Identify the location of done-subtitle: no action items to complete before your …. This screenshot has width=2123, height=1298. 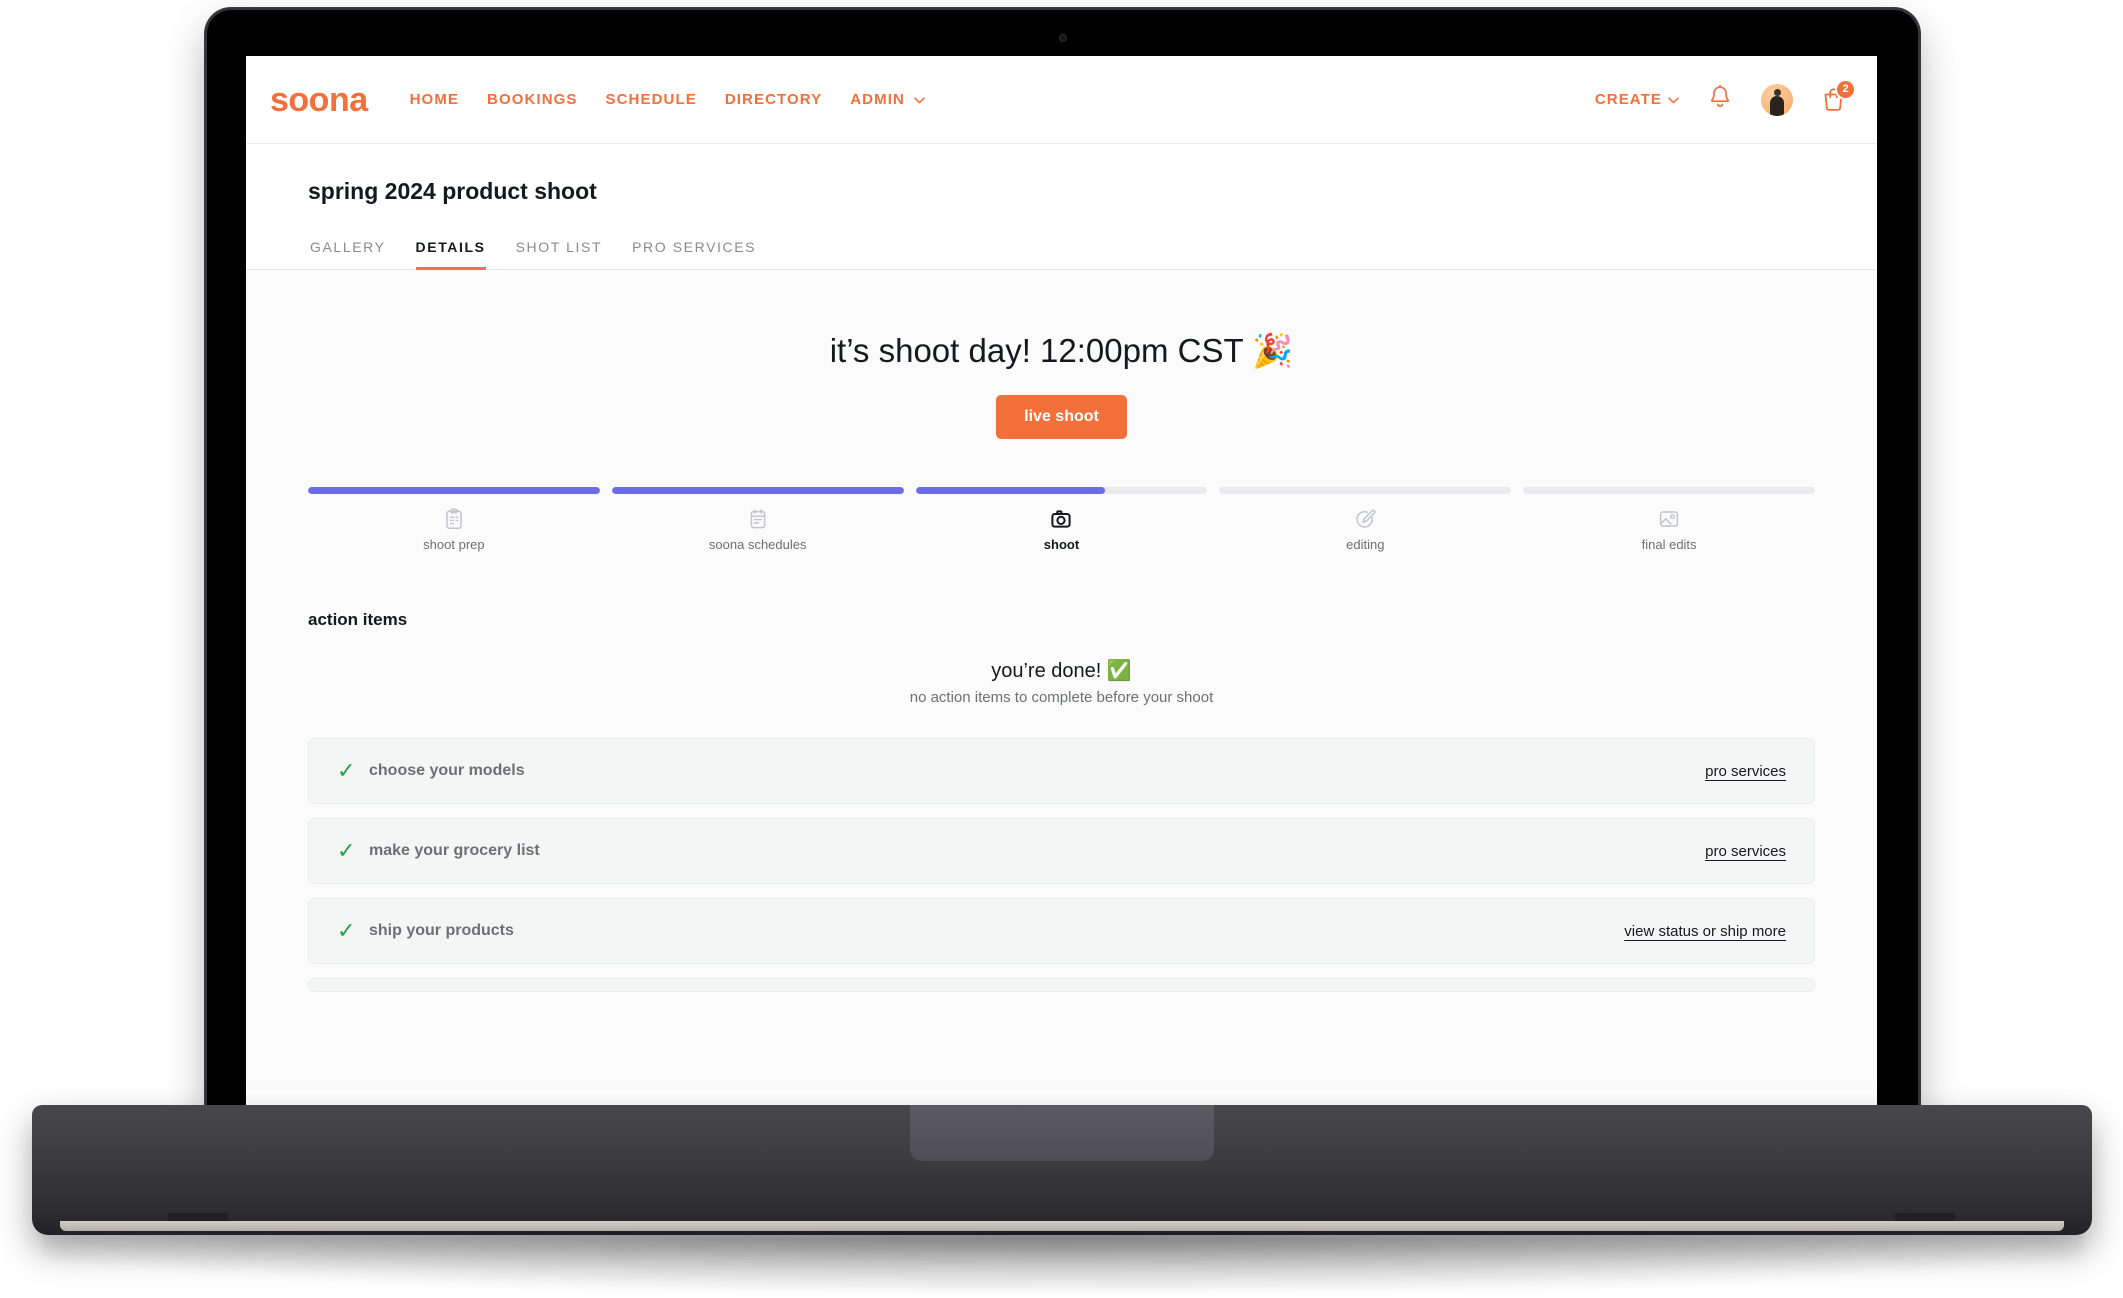
(1061, 697).